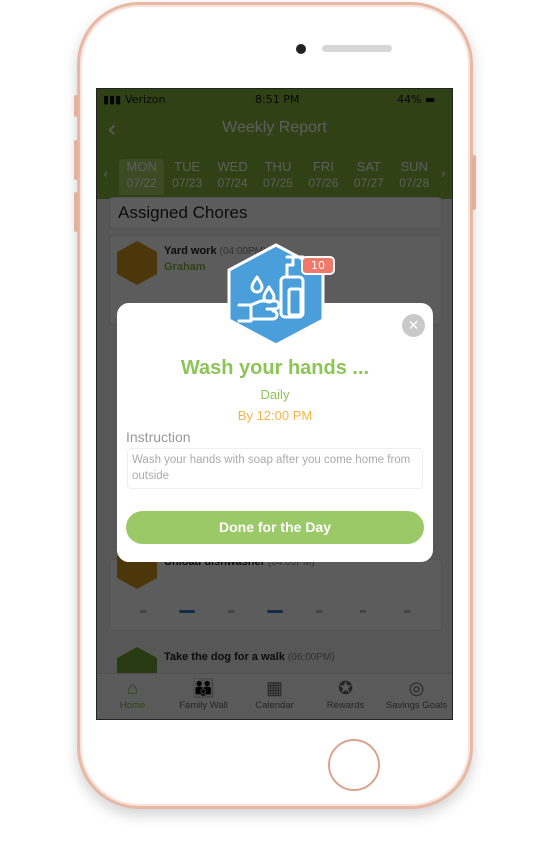 This screenshot has width=549, height=845. I want to click on done-for-the-day-button: Done for the Day, so click(275, 527).